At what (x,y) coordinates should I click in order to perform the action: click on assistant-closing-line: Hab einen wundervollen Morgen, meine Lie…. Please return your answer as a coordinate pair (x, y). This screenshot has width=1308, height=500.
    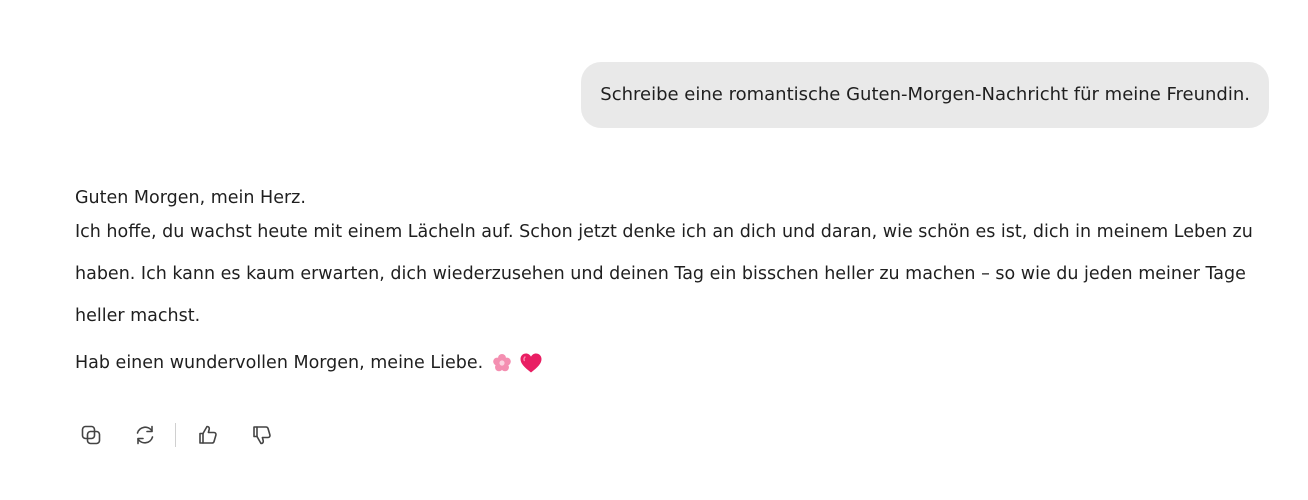
    Looking at the image, I should click on (670, 363).